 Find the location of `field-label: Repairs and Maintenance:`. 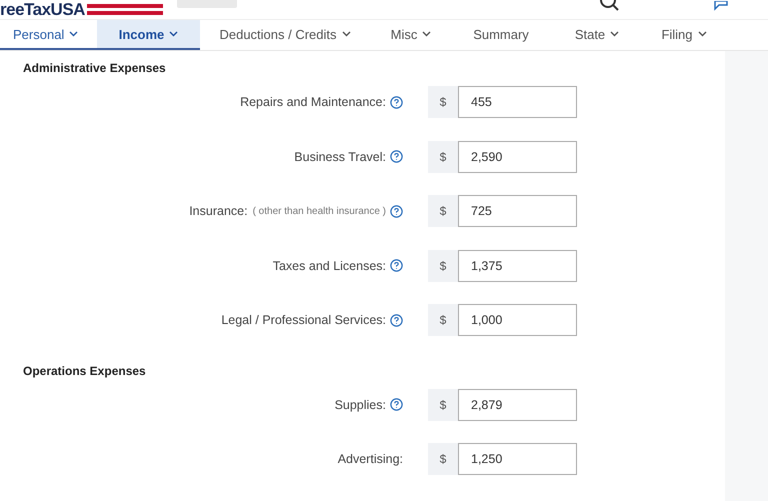

field-label: Repairs and Maintenance: is located at coordinates (313, 102).